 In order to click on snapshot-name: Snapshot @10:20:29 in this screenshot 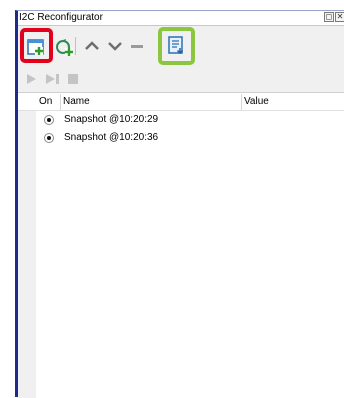, I will do `click(111, 119)`.